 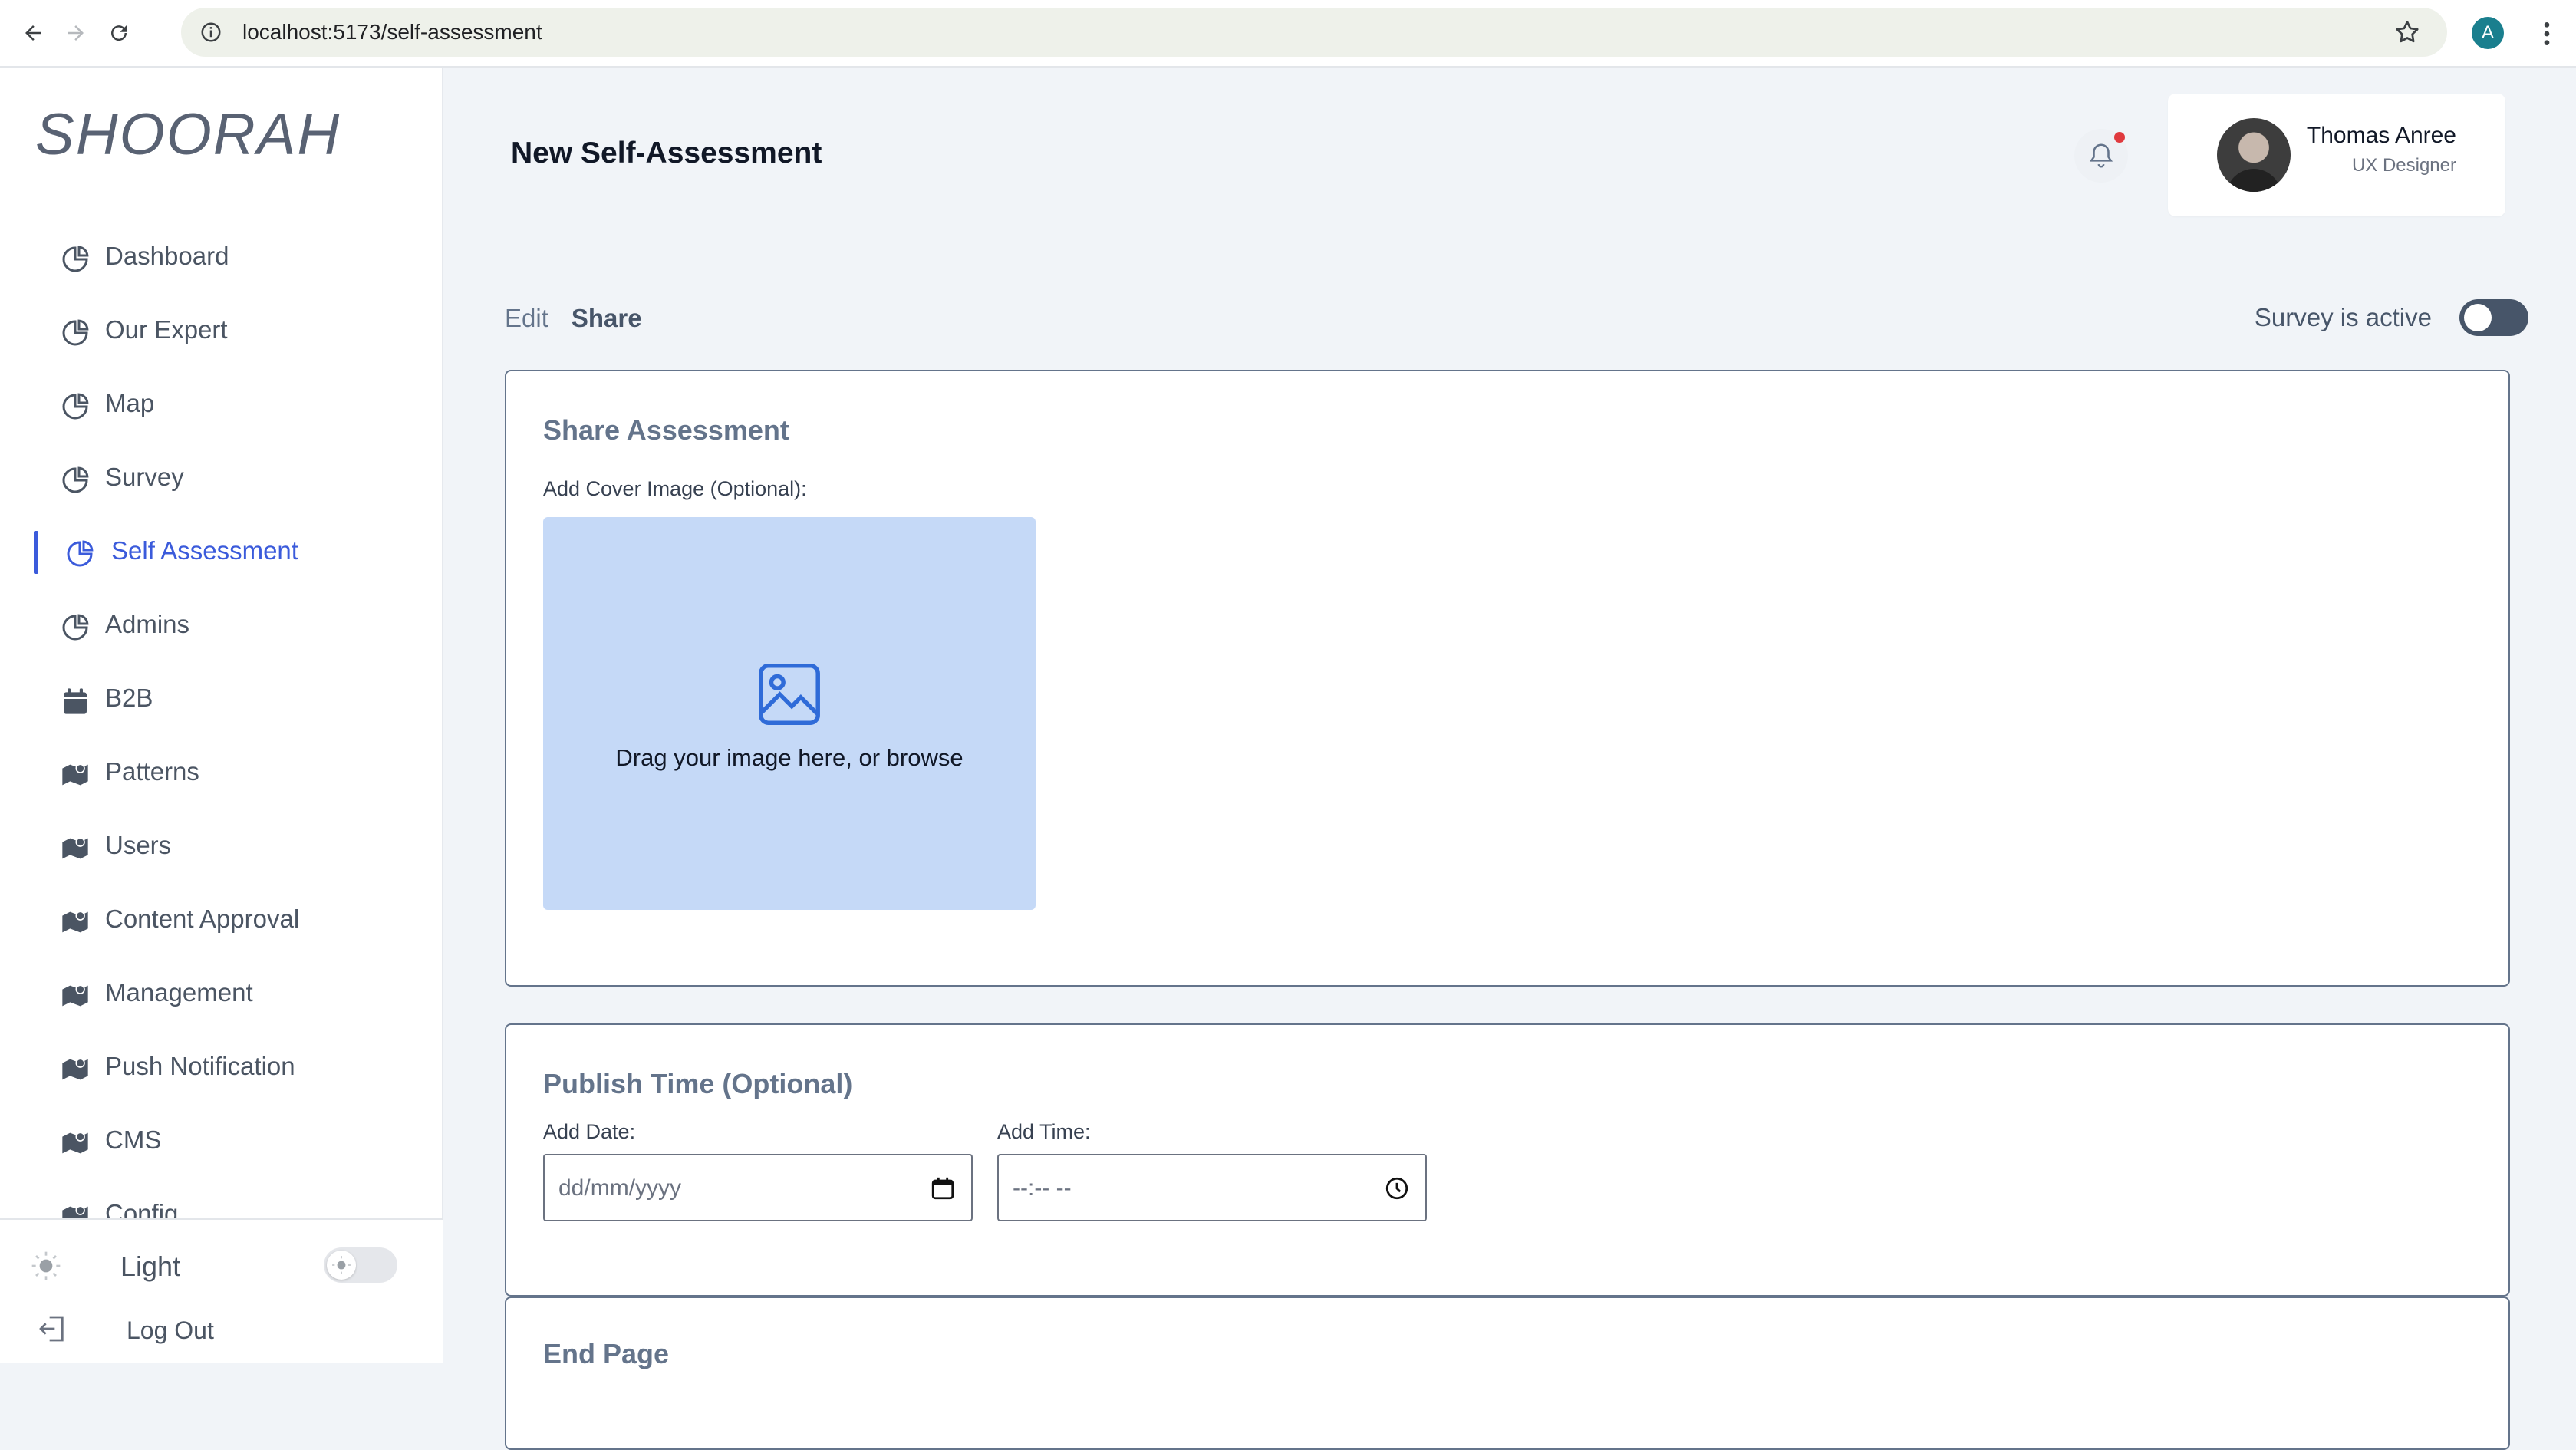 I want to click on time-placeholder: --:-- --, so click(x=1042, y=1188).